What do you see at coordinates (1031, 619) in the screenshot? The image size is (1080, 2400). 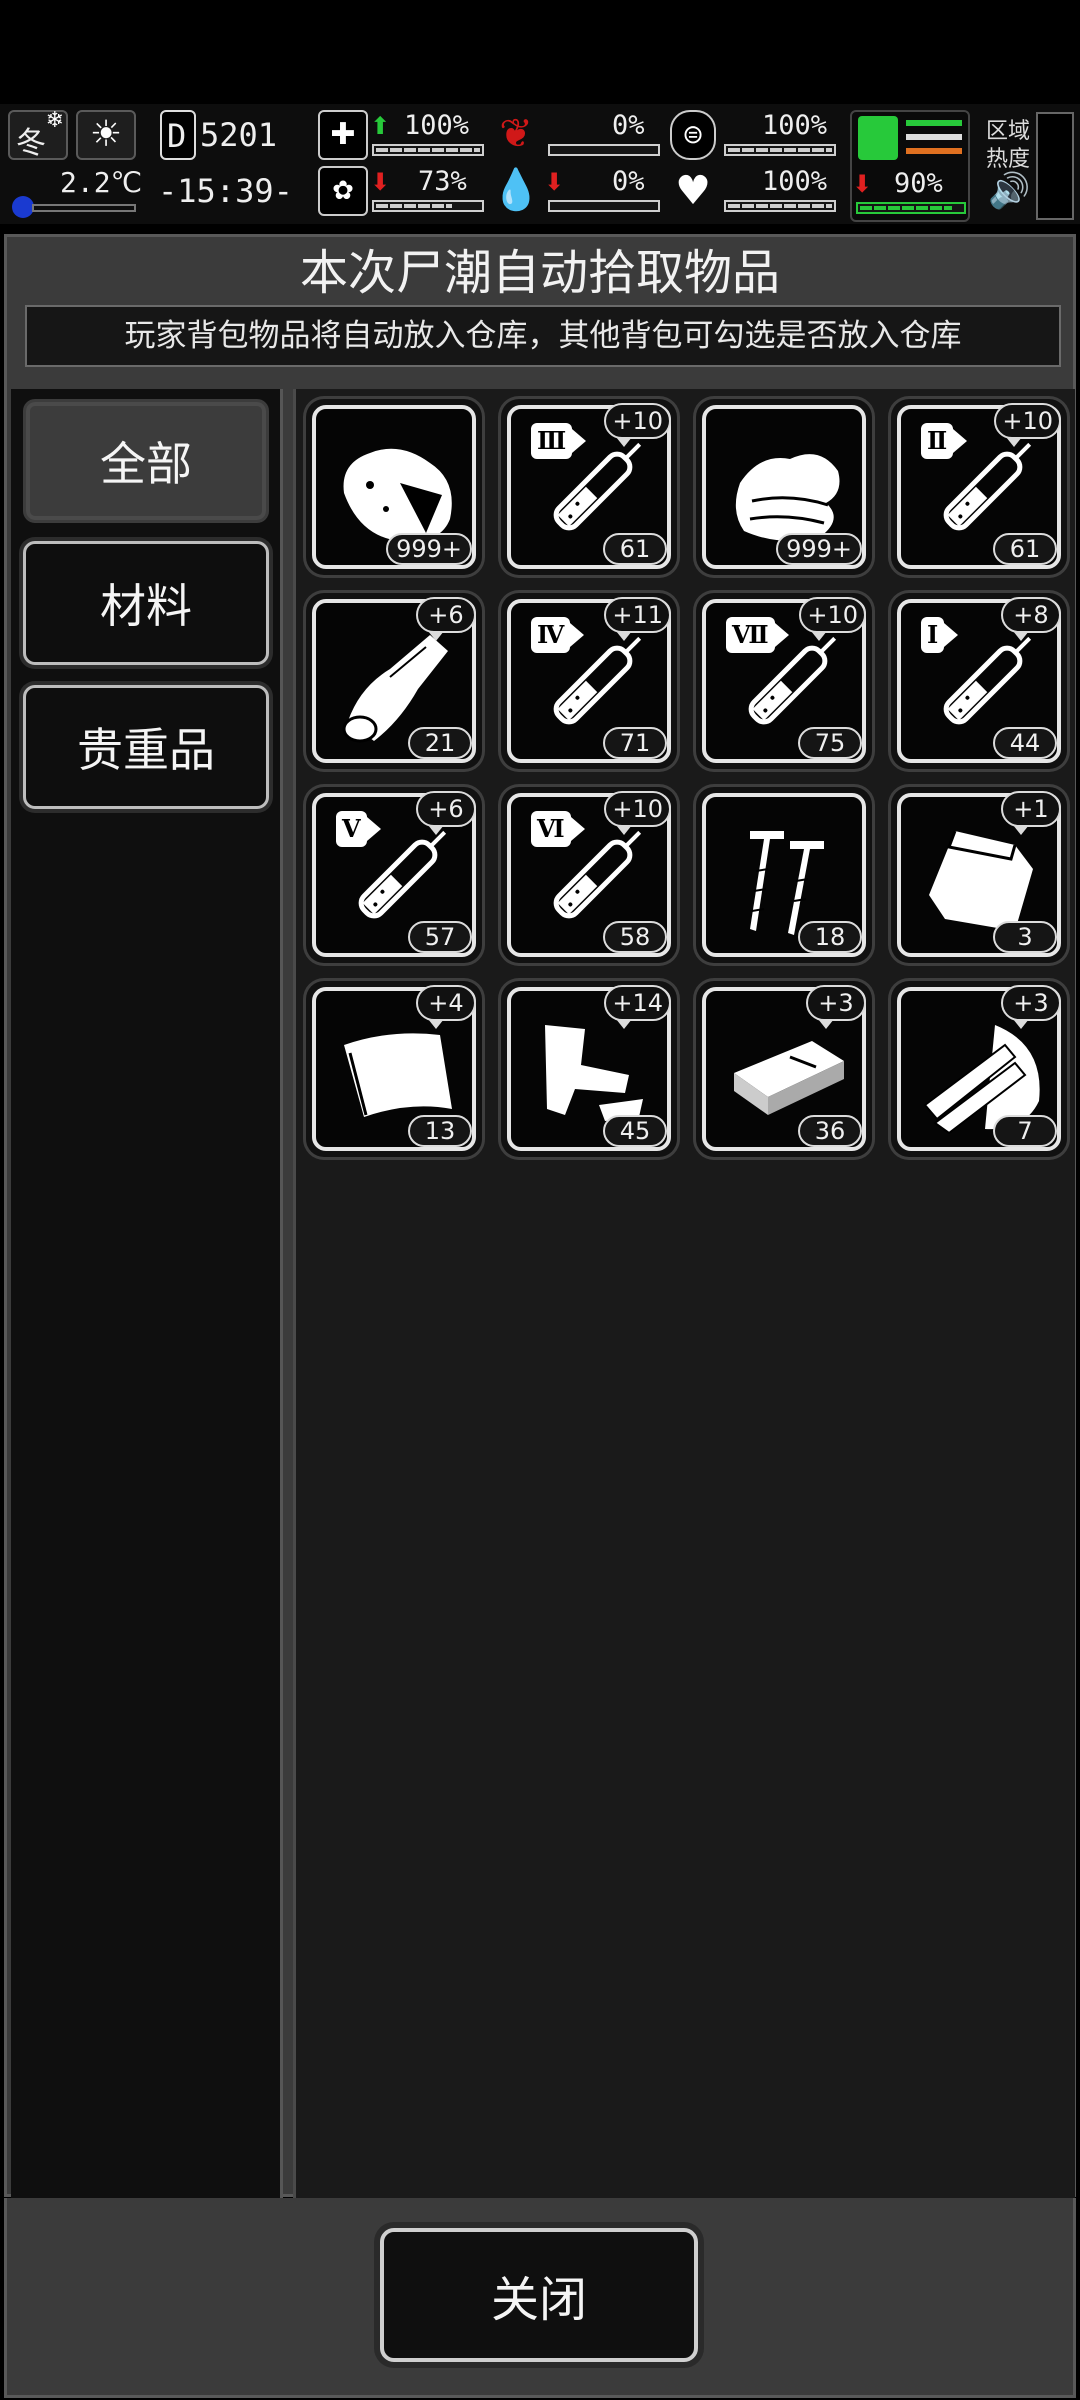 I see `bonus-bubble: +8` at bounding box center [1031, 619].